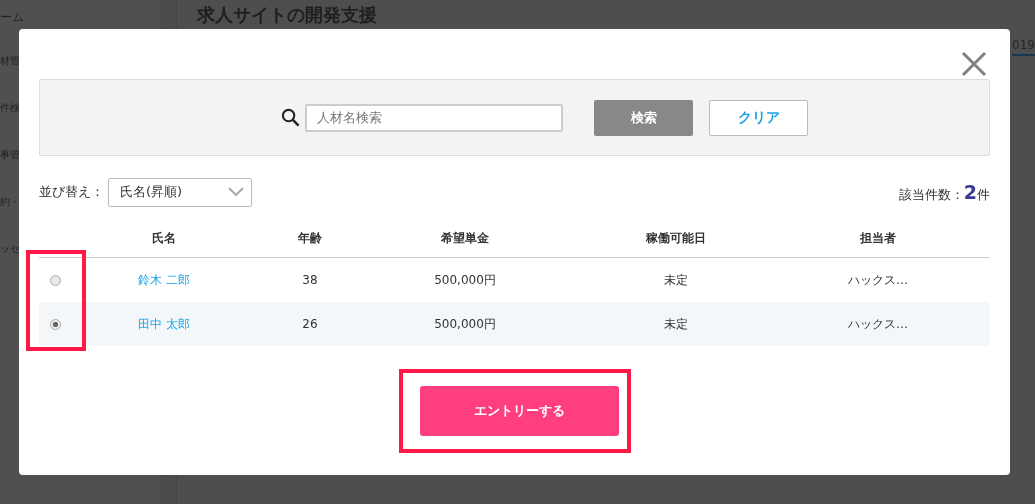 Image resolution: width=1035 pixels, height=504 pixels. What do you see at coordinates (465, 238) in the screenshot?
I see `column-header: 希望単金` at bounding box center [465, 238].